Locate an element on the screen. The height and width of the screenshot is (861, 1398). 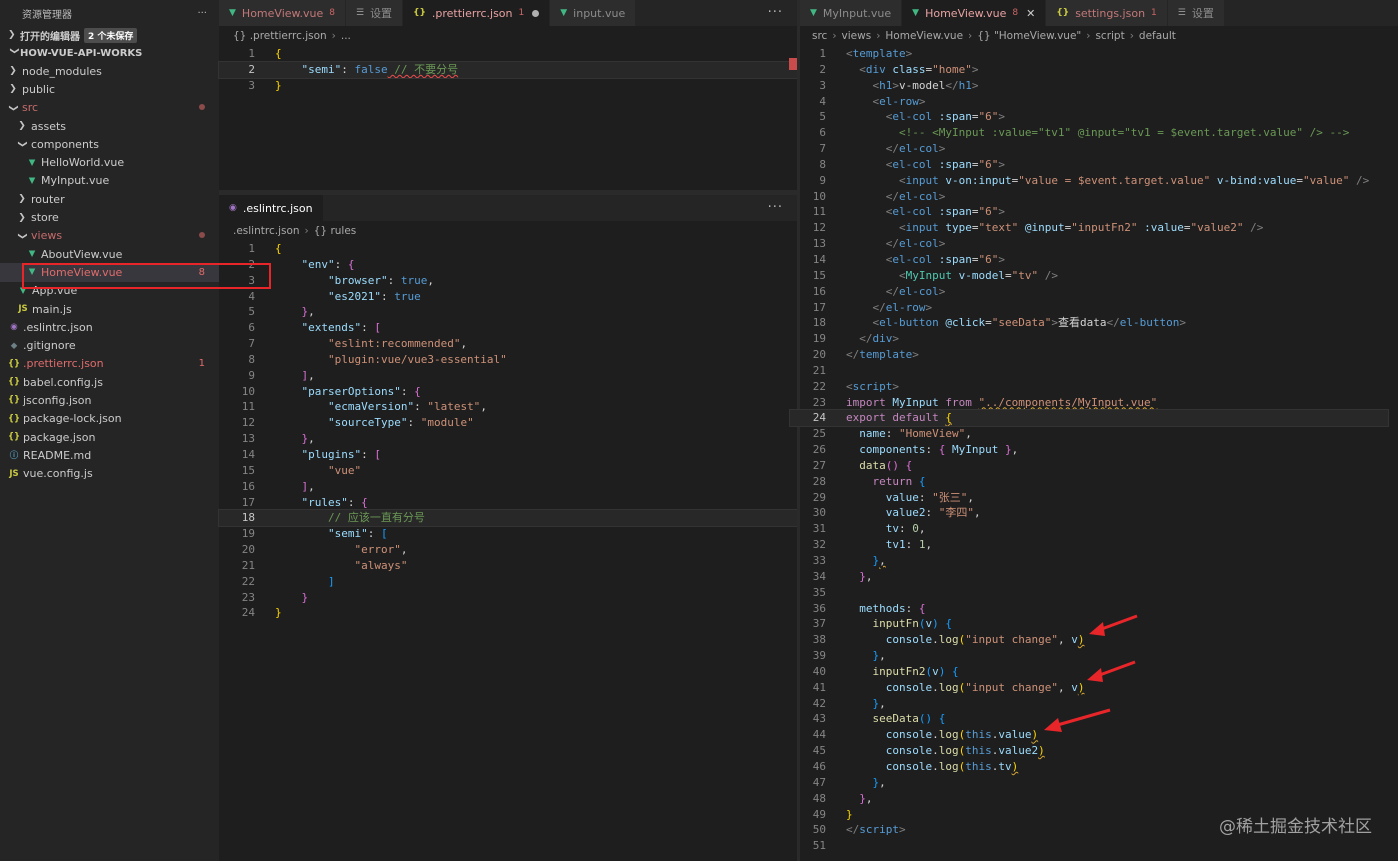
code-token: "latest" is located at coordinates (454, 407).